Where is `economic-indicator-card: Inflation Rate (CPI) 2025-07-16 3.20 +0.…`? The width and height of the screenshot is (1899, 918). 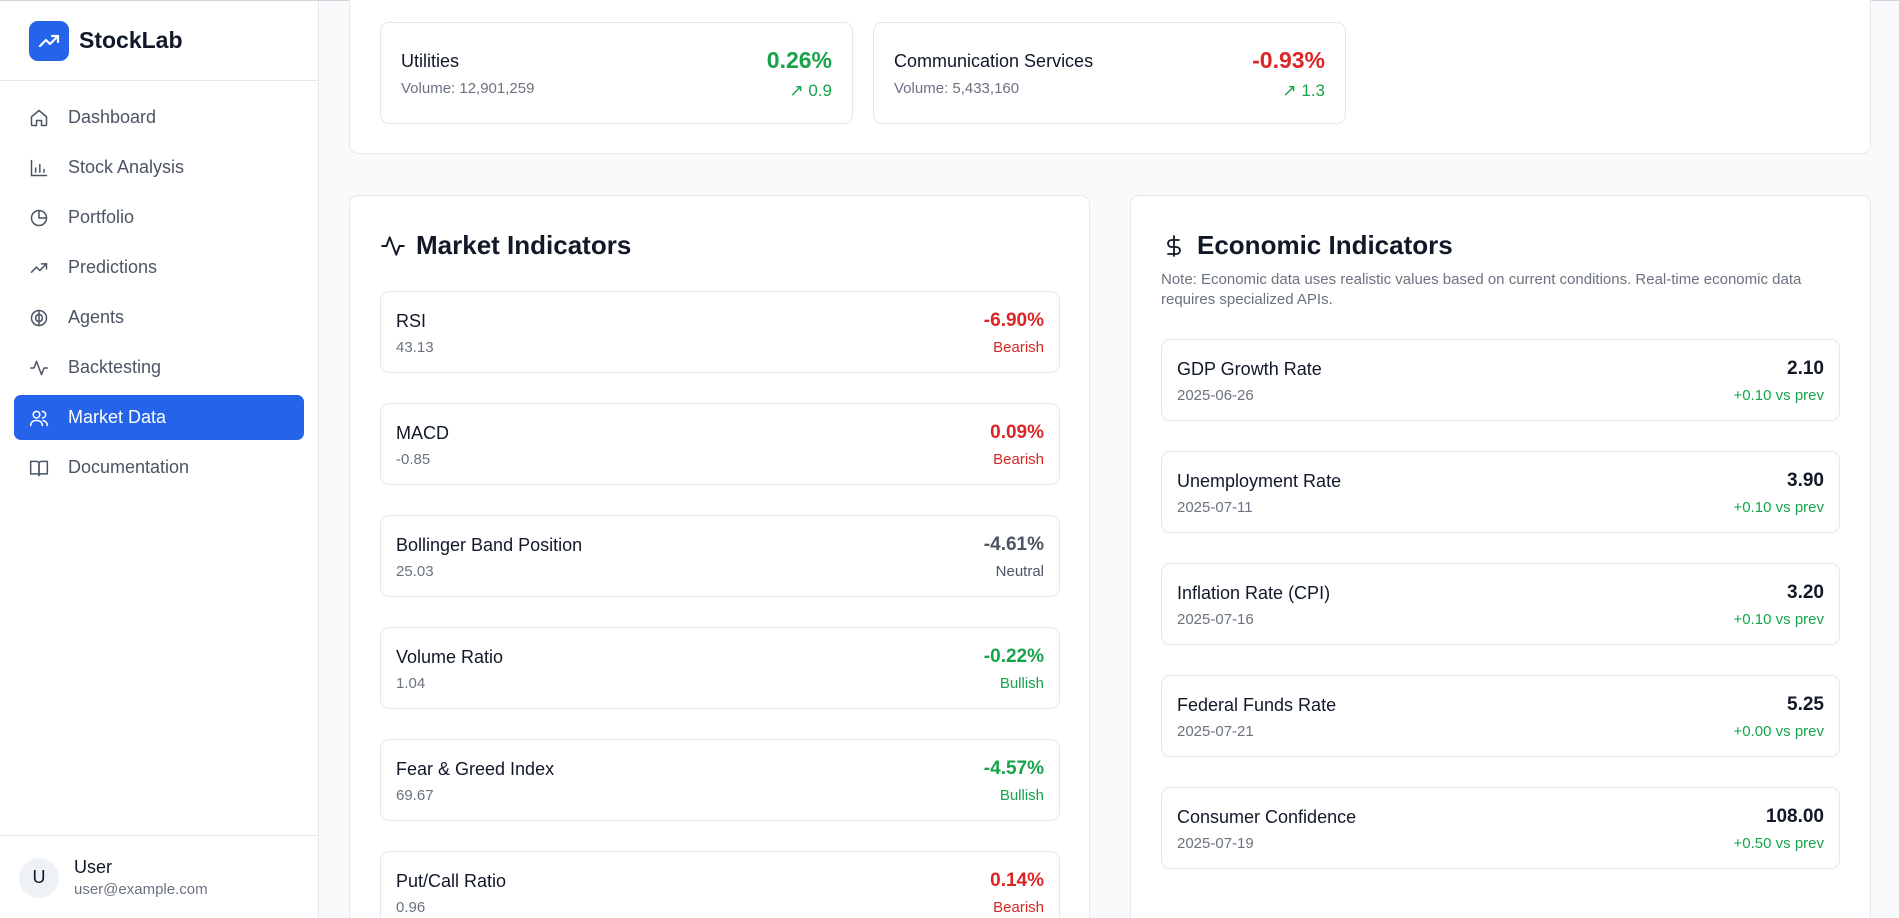
economic-indicator-card: Inflation Rate (CPI) 2025-07-16 3.20 +0.… is located at coordinates (1500, 604).